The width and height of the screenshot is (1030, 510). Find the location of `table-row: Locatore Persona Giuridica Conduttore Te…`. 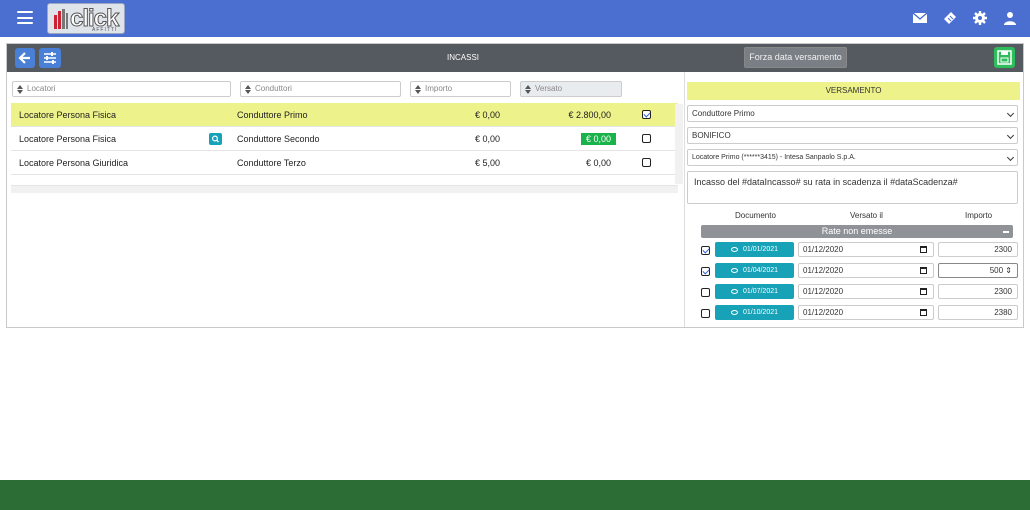

table-row: Locatore Persona Giuridica Conduttore Te… is located at coordinates (344, 163).